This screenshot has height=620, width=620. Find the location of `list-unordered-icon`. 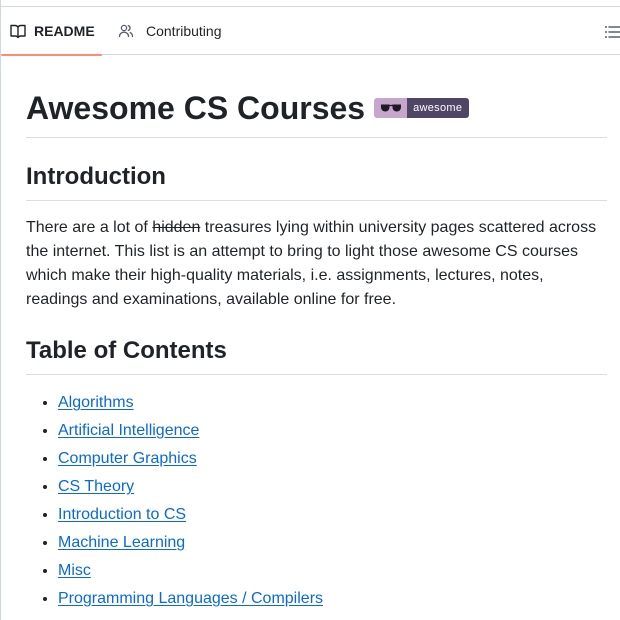

list-unordered-icon is located at coordinates (611, 32).